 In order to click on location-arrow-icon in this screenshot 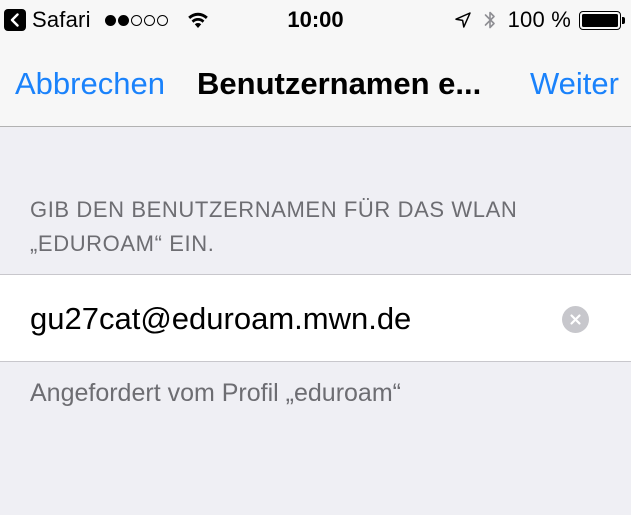, I will do `click(463, 20)`.